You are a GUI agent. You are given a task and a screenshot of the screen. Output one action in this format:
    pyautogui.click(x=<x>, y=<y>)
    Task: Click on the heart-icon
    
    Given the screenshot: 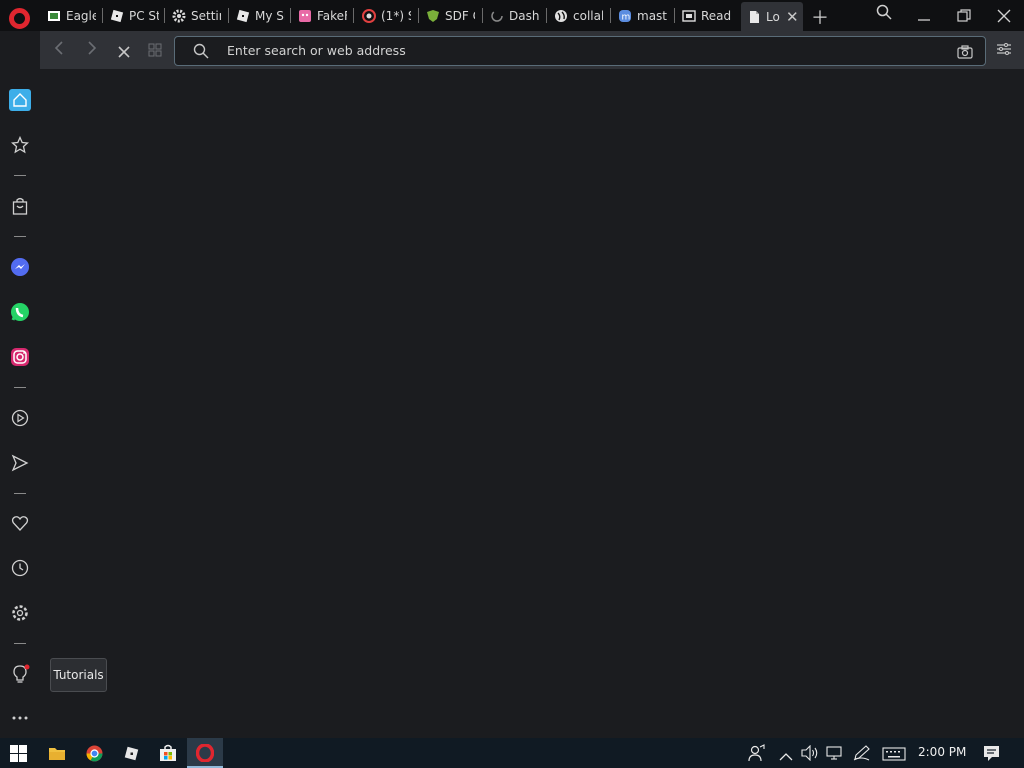 What is the action you would take?
    pyautogui.click(x=20, y=523)
    